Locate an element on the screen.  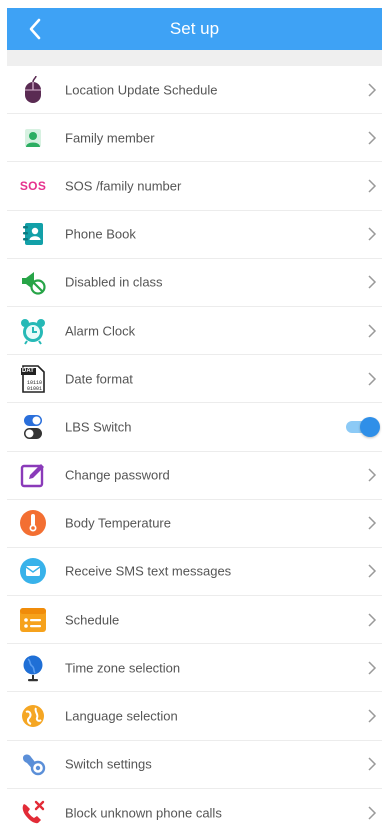
date-format-icon: 10110 01001 DAT is located at coordinates (33, 378).